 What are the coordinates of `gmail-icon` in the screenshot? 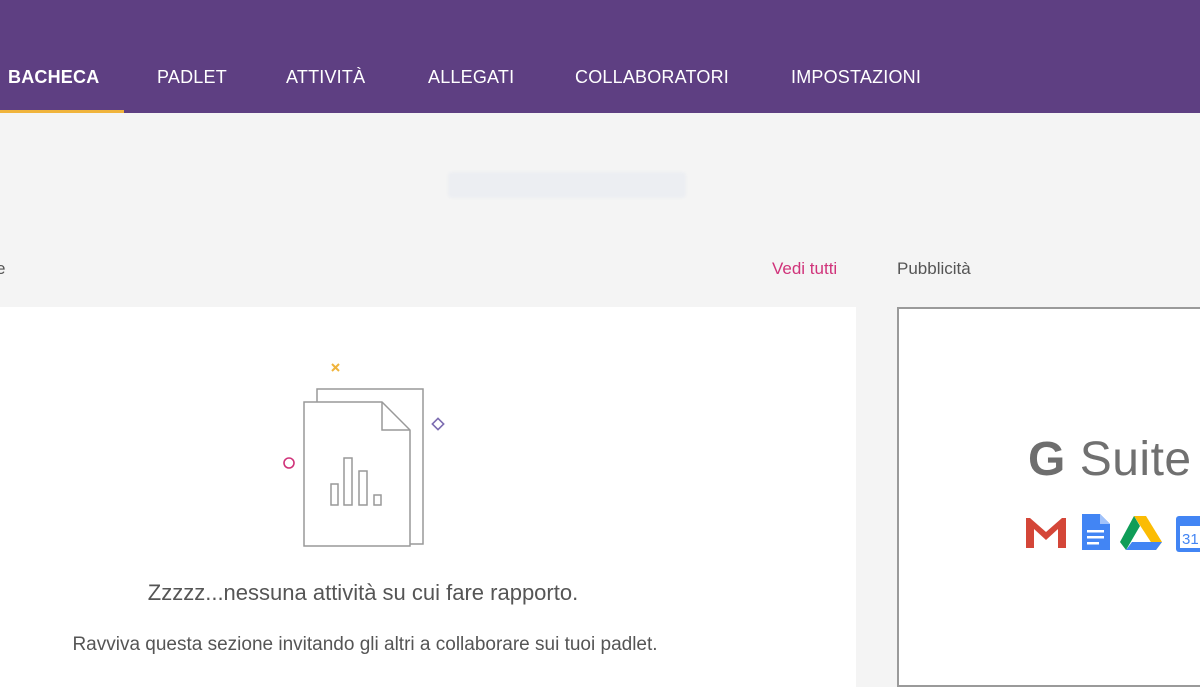 It's located at (1046, 533).